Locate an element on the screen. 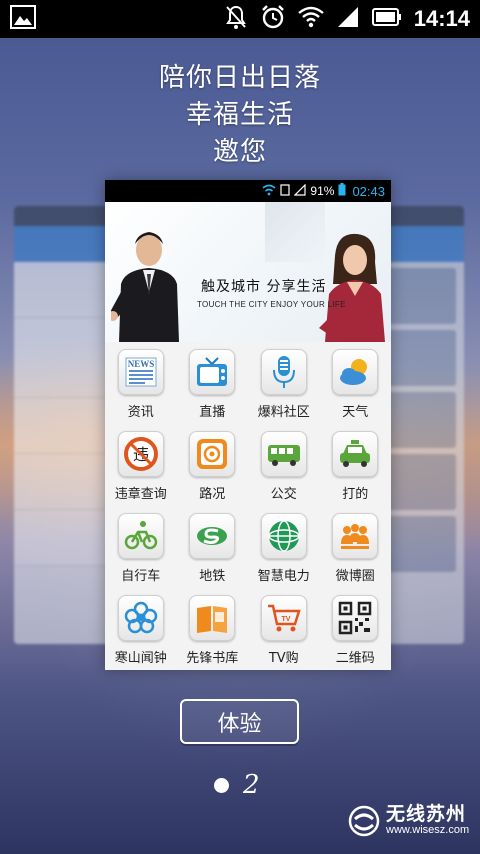 This screenshot has width=480, height=854. grid-item-weather: 天气 is located at coordinates (356, 383).